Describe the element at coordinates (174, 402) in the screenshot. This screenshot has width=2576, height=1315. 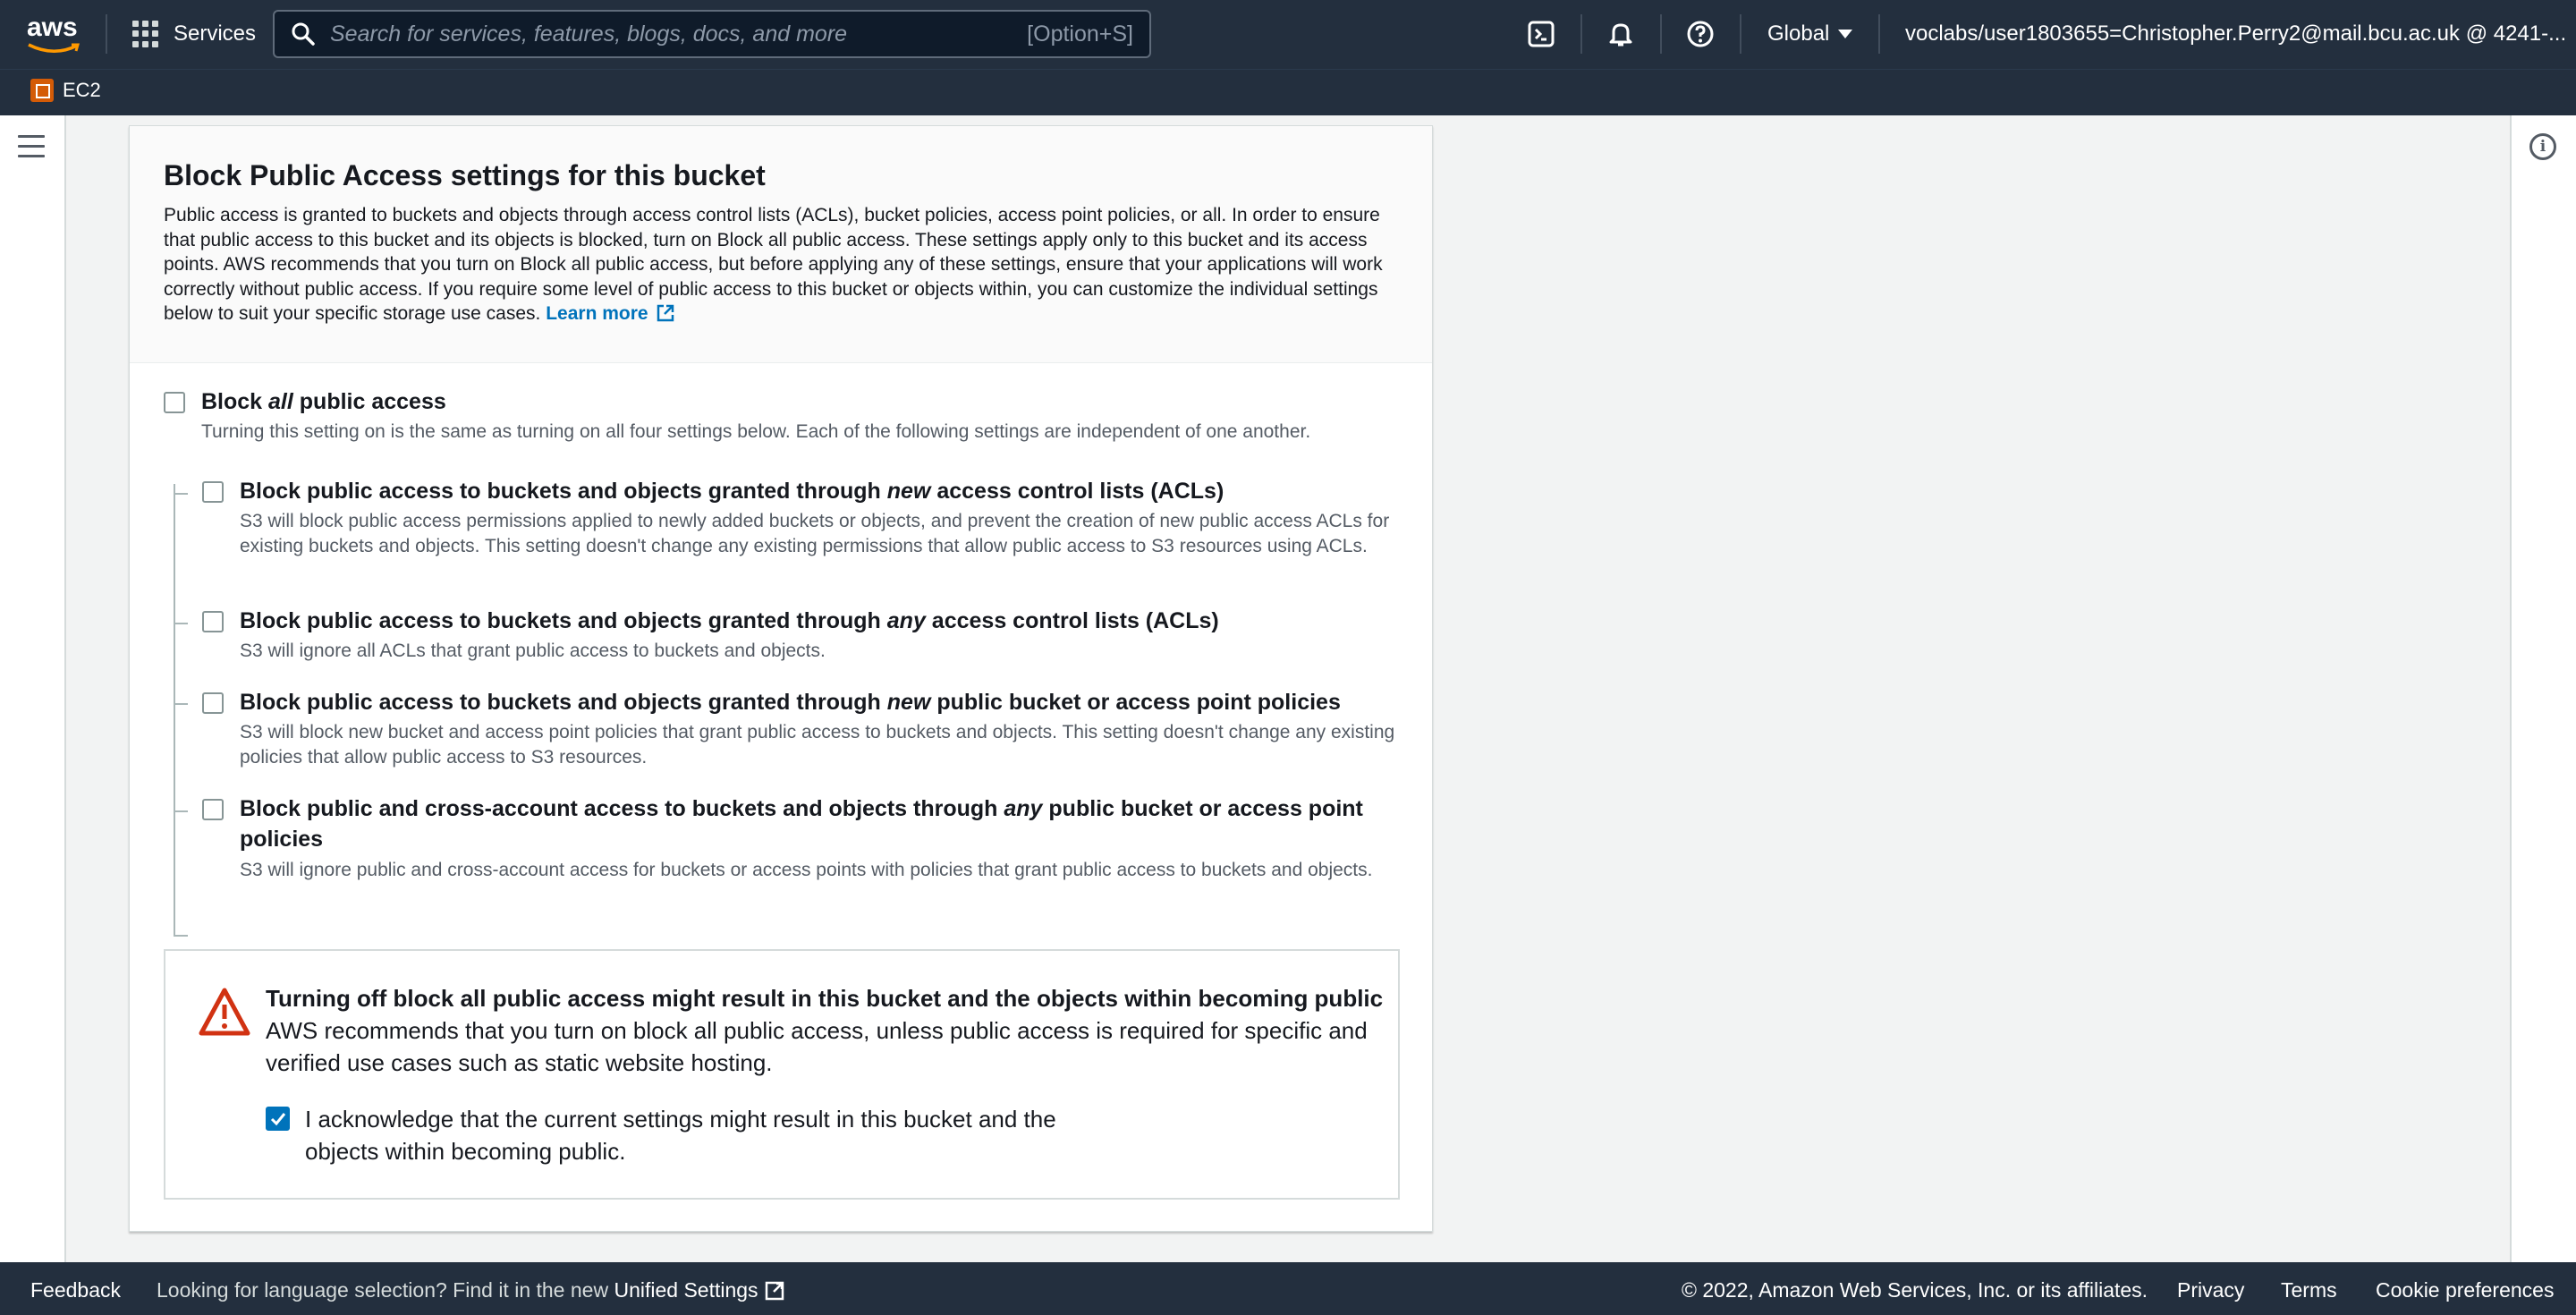
I see `block-all-checkbox` at that location.